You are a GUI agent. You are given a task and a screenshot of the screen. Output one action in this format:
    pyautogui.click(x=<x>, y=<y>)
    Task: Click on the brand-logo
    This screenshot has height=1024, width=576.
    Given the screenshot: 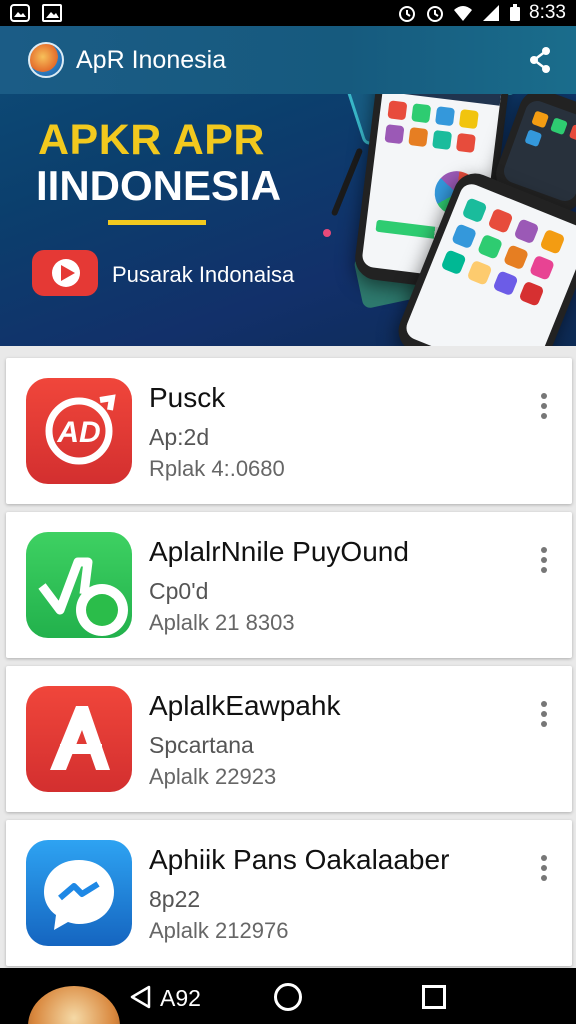 What is the action you would take?
    pyautogui.click(x=46, y=60)
    